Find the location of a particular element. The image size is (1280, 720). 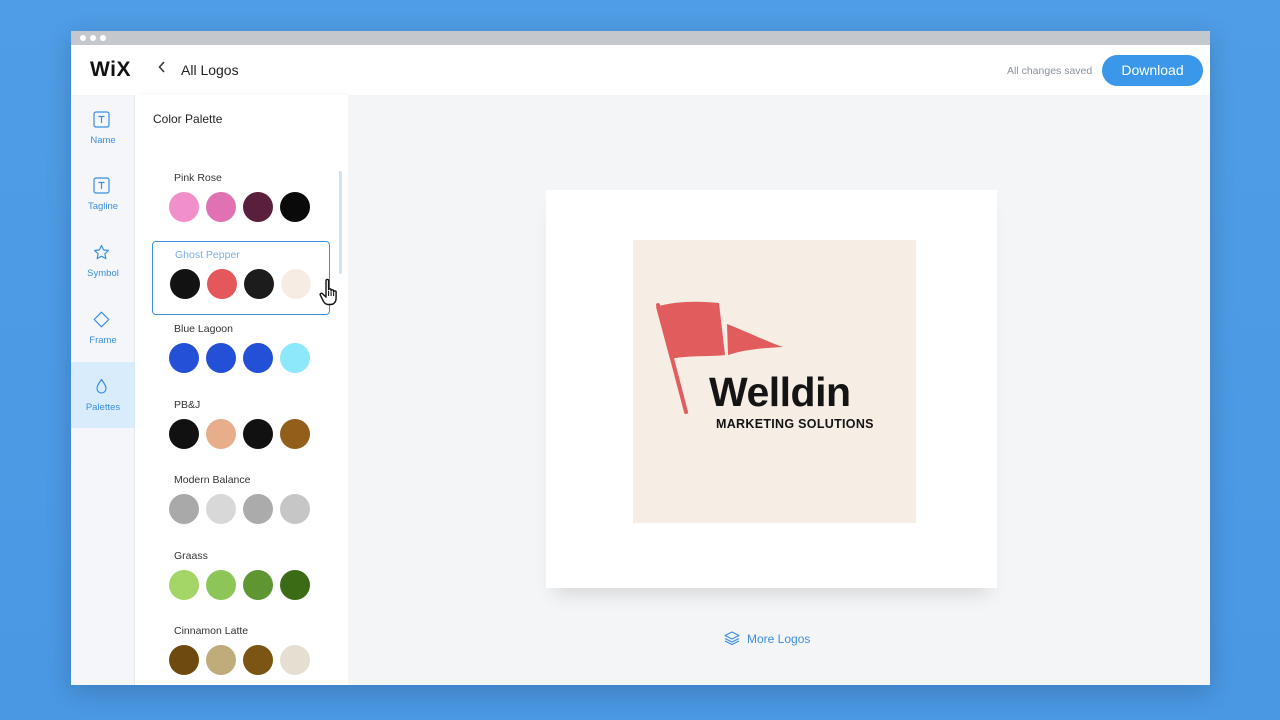

palette-name: Pink Rose is located at coordinates (198, 178).